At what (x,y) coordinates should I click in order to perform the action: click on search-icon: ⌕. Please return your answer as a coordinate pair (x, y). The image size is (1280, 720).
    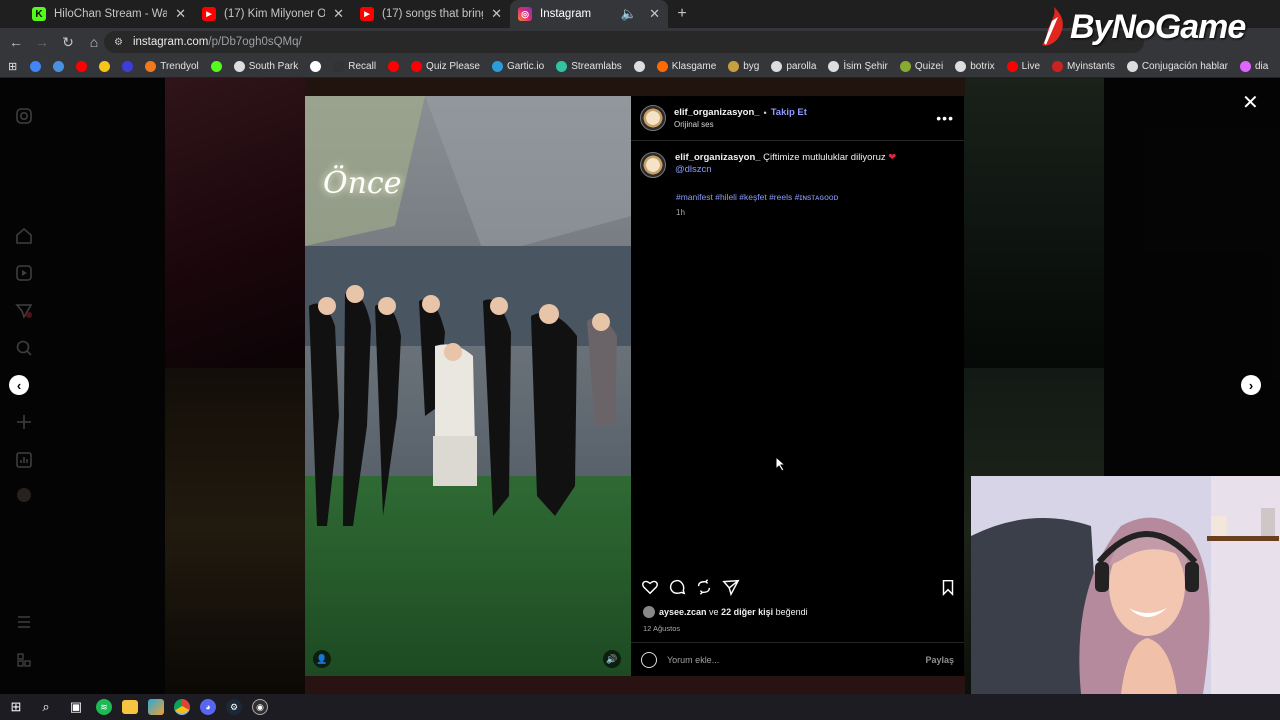
    Looking at the image, I should click on (46, 707).